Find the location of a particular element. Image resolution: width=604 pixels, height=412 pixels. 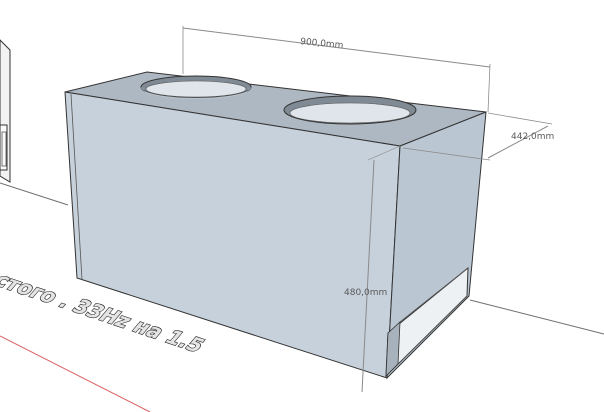

speaker-hole-right is located at coordinates (350, 110).